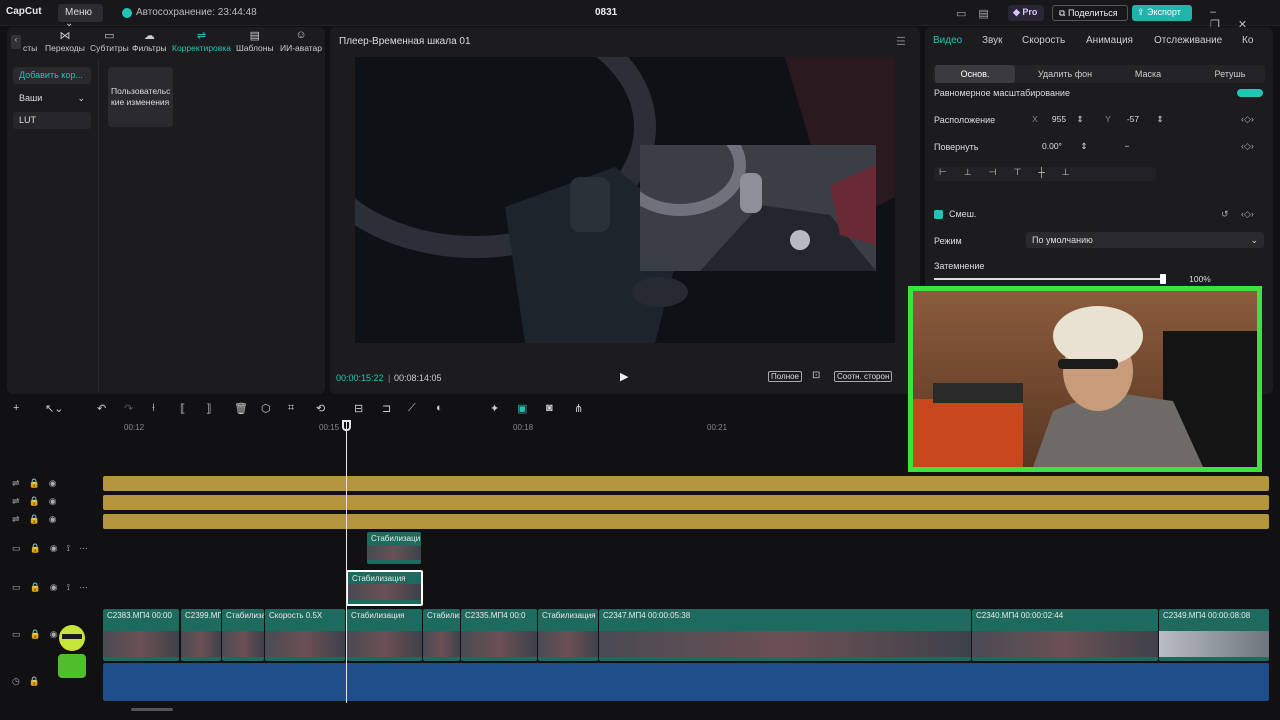 The height and width of the screenshot is (720, 1280). I want to click on pip-overlay-video, so click(745, 192).